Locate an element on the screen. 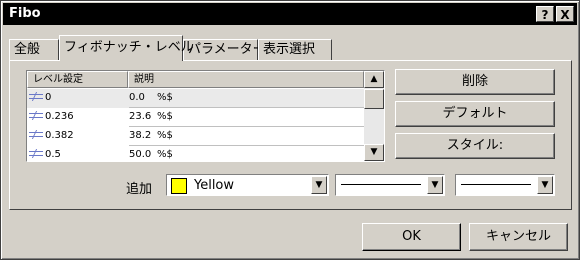 The width and height of the screenshot is (580, 260). column-description: 説明 is located at coordinates (246, 79).